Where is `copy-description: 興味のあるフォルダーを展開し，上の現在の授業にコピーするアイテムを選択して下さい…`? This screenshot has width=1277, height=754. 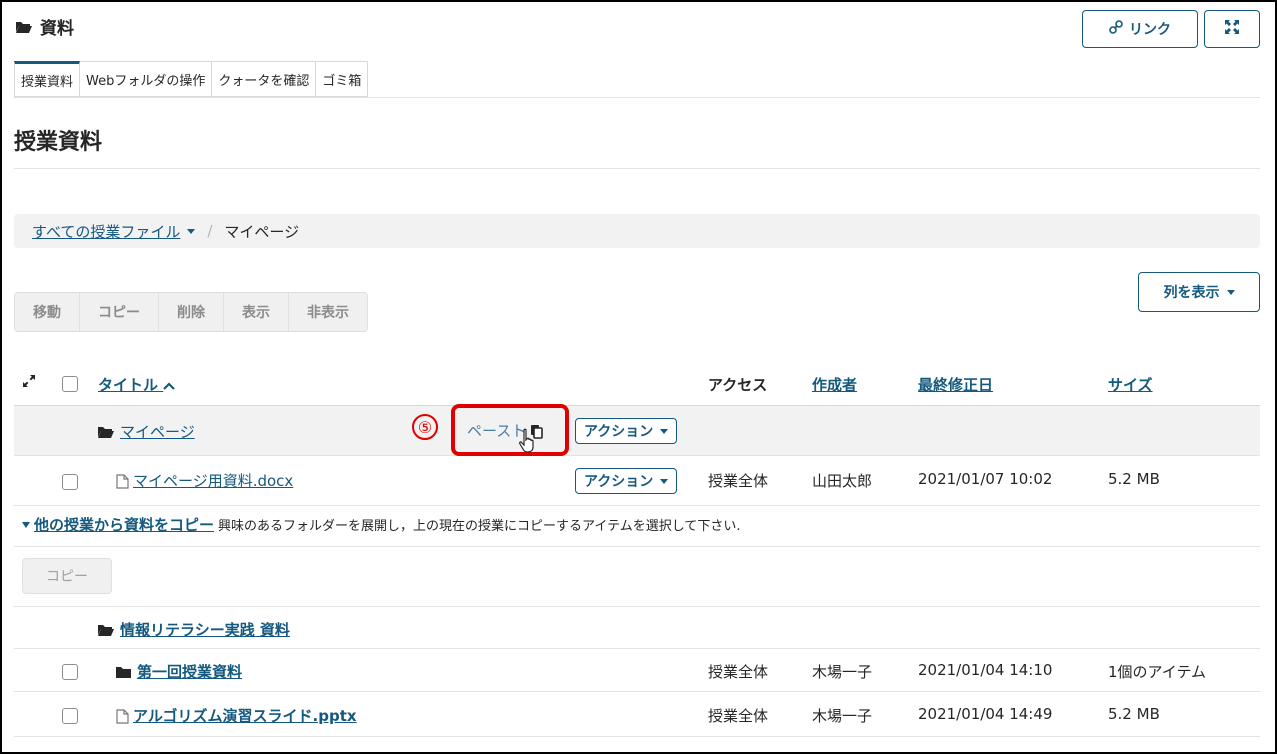 copy-description: 興味のあるフォルダーを展開し，上の現在の授業にコピーするアイテムを選択して下さい… is located at coordinates (479, 526).